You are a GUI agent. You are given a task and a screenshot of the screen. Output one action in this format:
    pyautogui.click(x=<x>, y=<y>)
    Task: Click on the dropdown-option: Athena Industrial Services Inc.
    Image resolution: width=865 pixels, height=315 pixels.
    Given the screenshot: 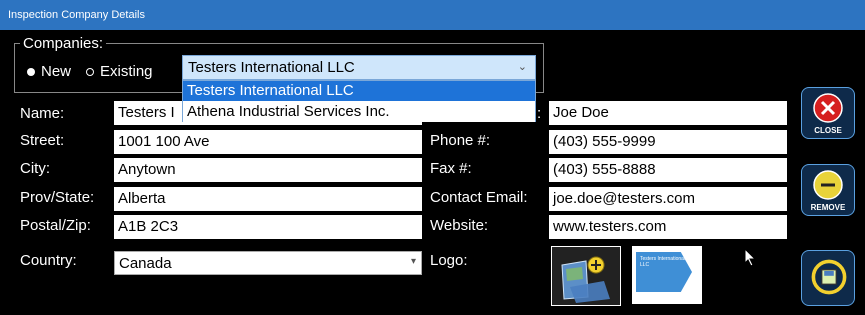 What is the action you would take?
    pyautogui.click(x=359, y=112)
    